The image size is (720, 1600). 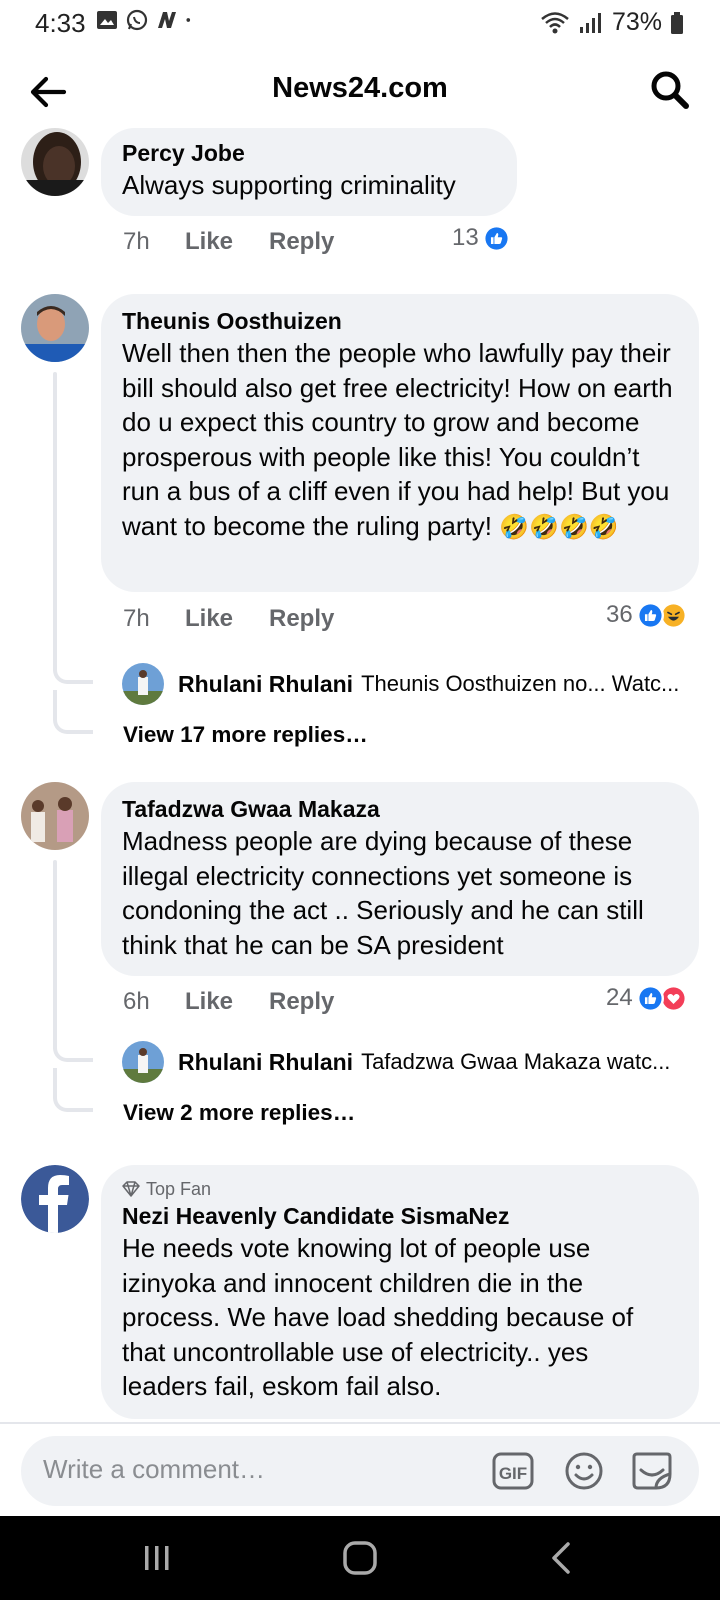 I want to click on status-bar: 4:33 73%, so click(x=360, y=23).